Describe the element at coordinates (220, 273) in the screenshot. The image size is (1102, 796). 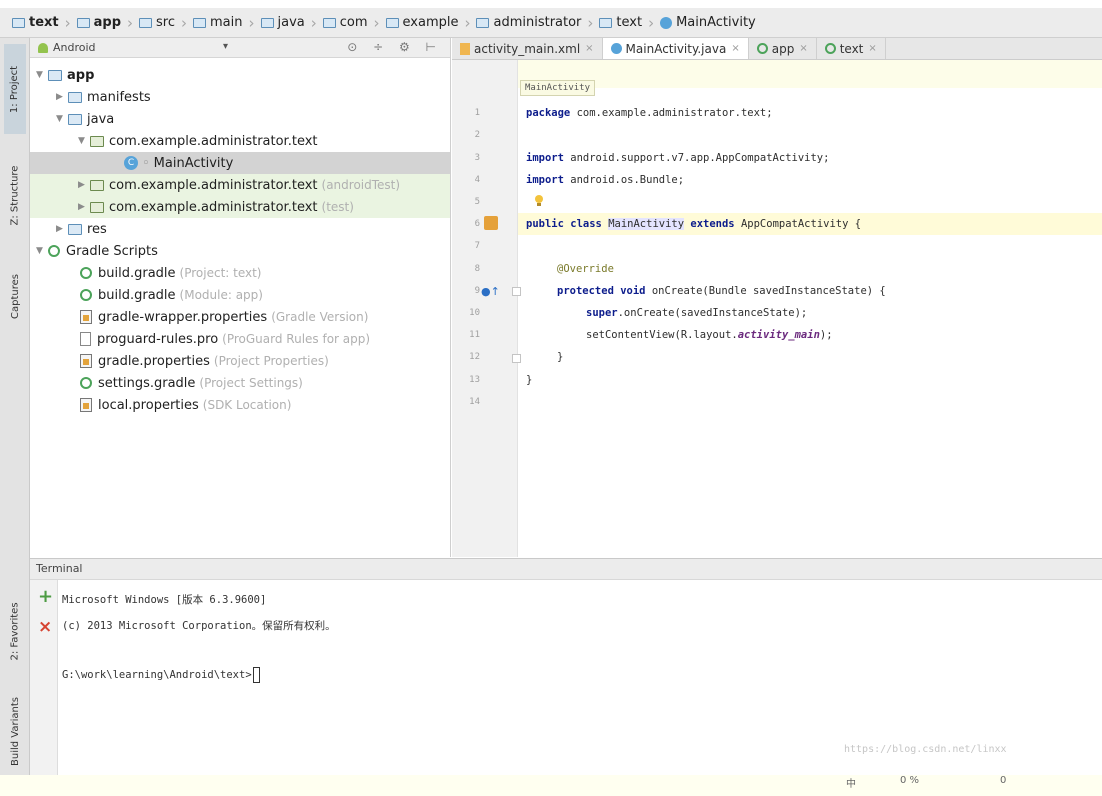
I see `tree-note: (Project: text)` at that location.